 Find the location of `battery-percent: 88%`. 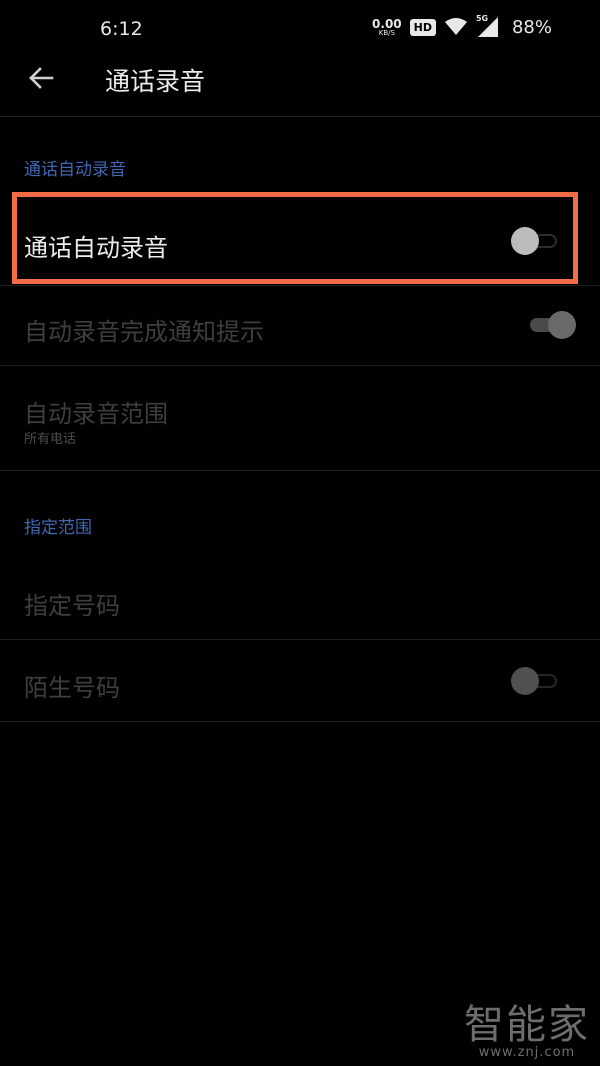

battery-percent: 88% is located at coordinates (531, 27).